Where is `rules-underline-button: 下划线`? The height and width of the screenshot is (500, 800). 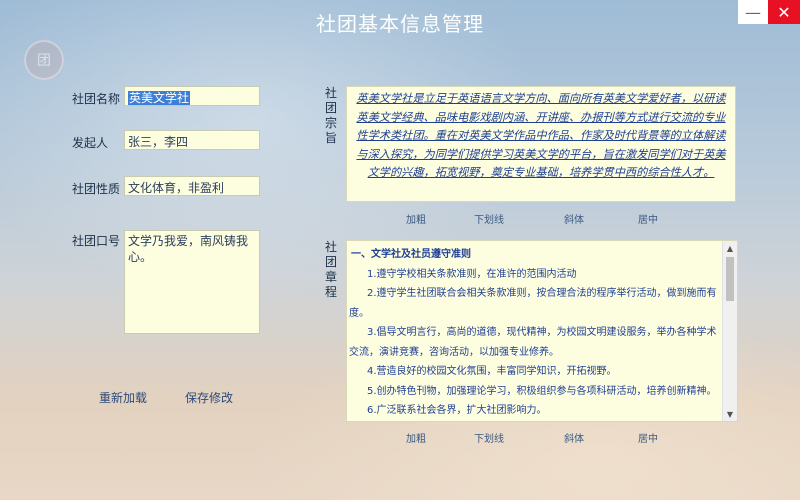
rules-underline-button: 下划线 is located at coordinates (489, 437).